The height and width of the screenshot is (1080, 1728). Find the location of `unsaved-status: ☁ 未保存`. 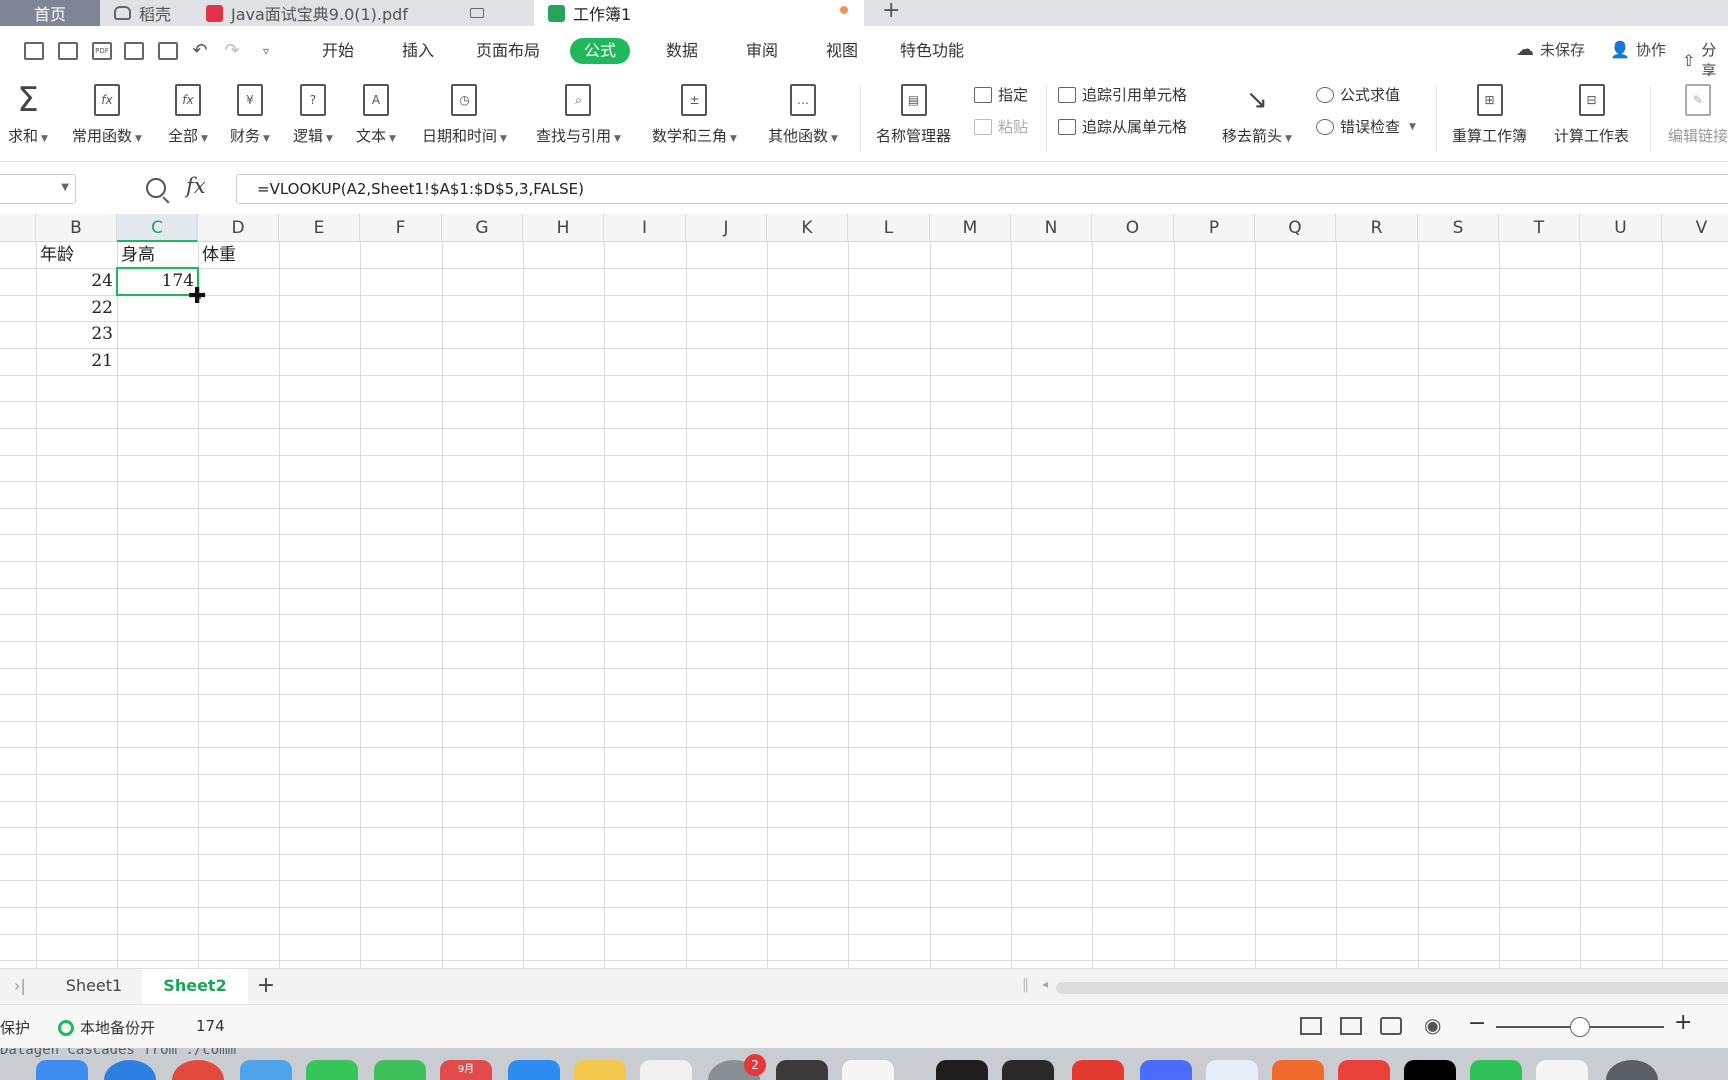

unsaved-status: ☁ 未保存 is located at coordinates (1550, 49).